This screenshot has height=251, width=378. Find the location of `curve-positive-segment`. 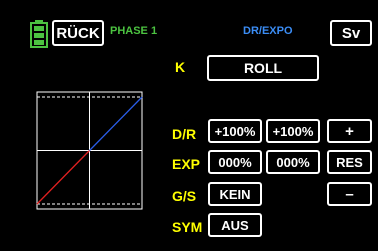

curve-positive-segment is located at coordinates (116, 123).